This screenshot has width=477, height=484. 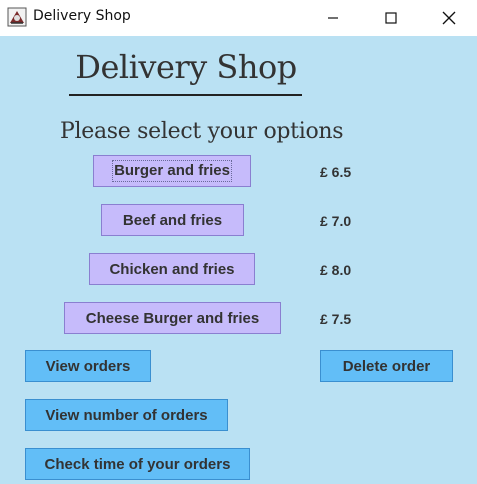 I want to click on minimize-button, so click(x=333, y=18).